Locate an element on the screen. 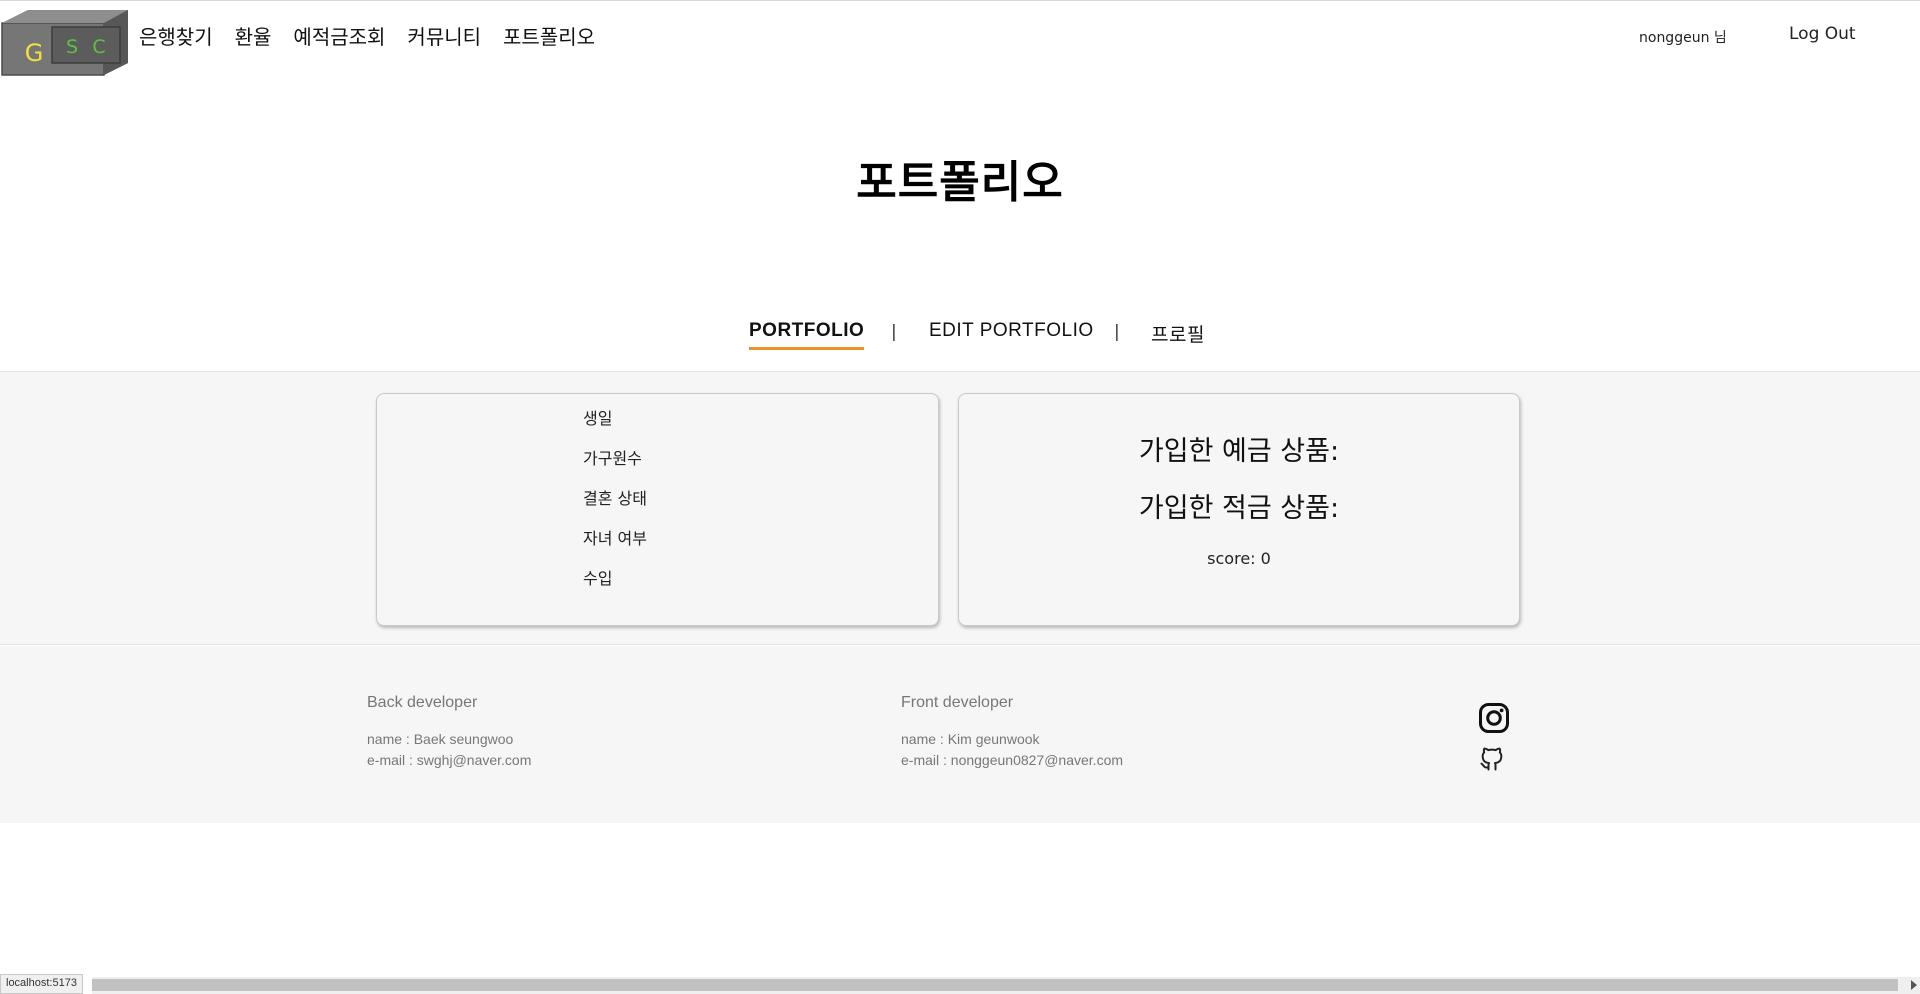 This screenshot has height=994, width=1920. status-bar-url: localhost:5173 is located at coordinates (41, 984).